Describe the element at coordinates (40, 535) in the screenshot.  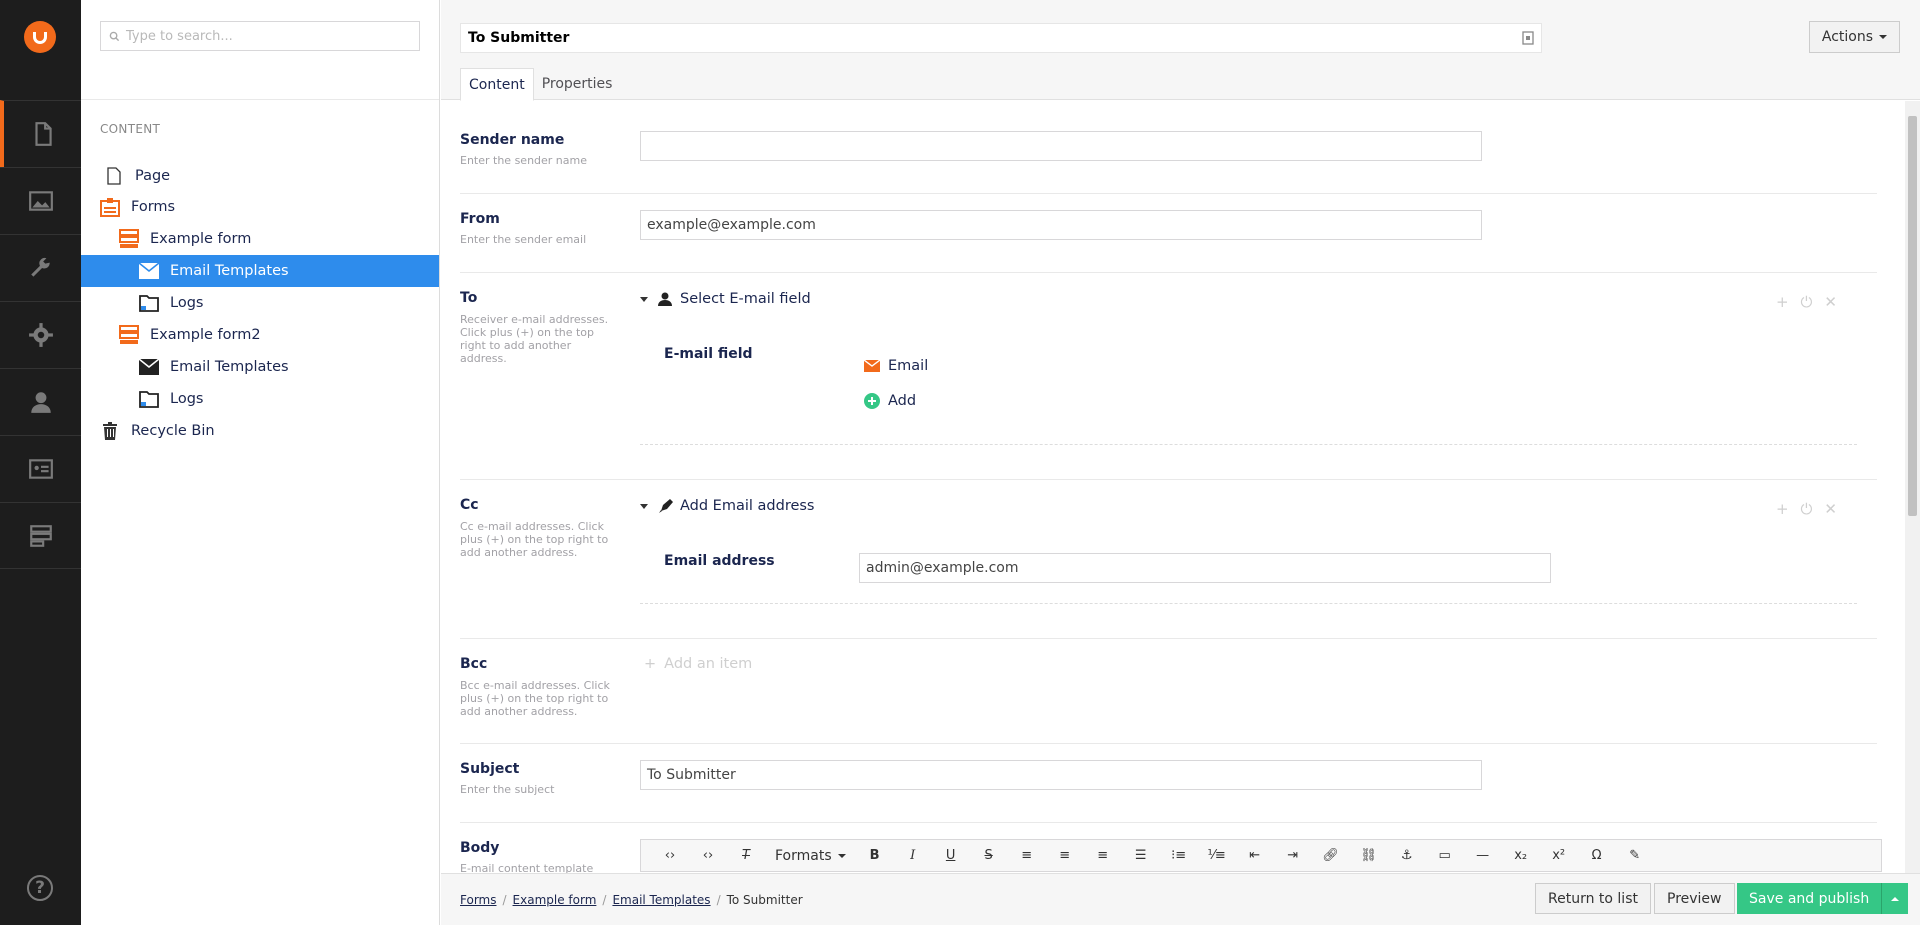
I see `section-forms` at that location.